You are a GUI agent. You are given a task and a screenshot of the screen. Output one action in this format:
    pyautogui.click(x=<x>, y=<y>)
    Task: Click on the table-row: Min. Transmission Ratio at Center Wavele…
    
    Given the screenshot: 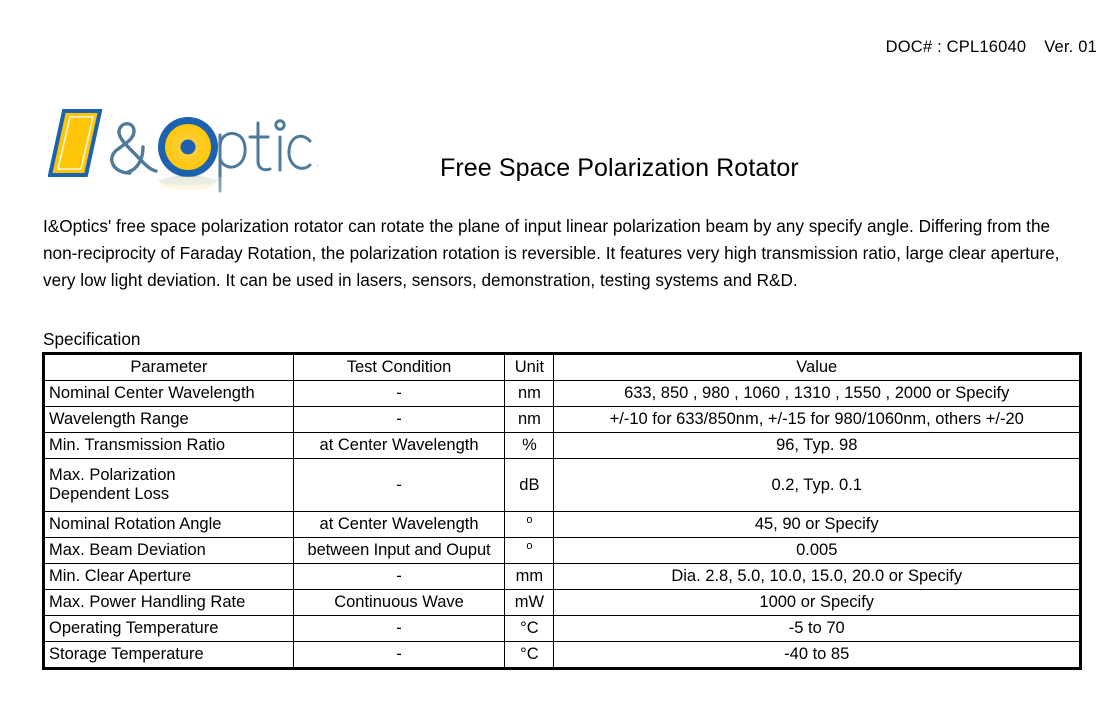 What is the action you would take?
    pyautogui.click(x=562, y=445)
    